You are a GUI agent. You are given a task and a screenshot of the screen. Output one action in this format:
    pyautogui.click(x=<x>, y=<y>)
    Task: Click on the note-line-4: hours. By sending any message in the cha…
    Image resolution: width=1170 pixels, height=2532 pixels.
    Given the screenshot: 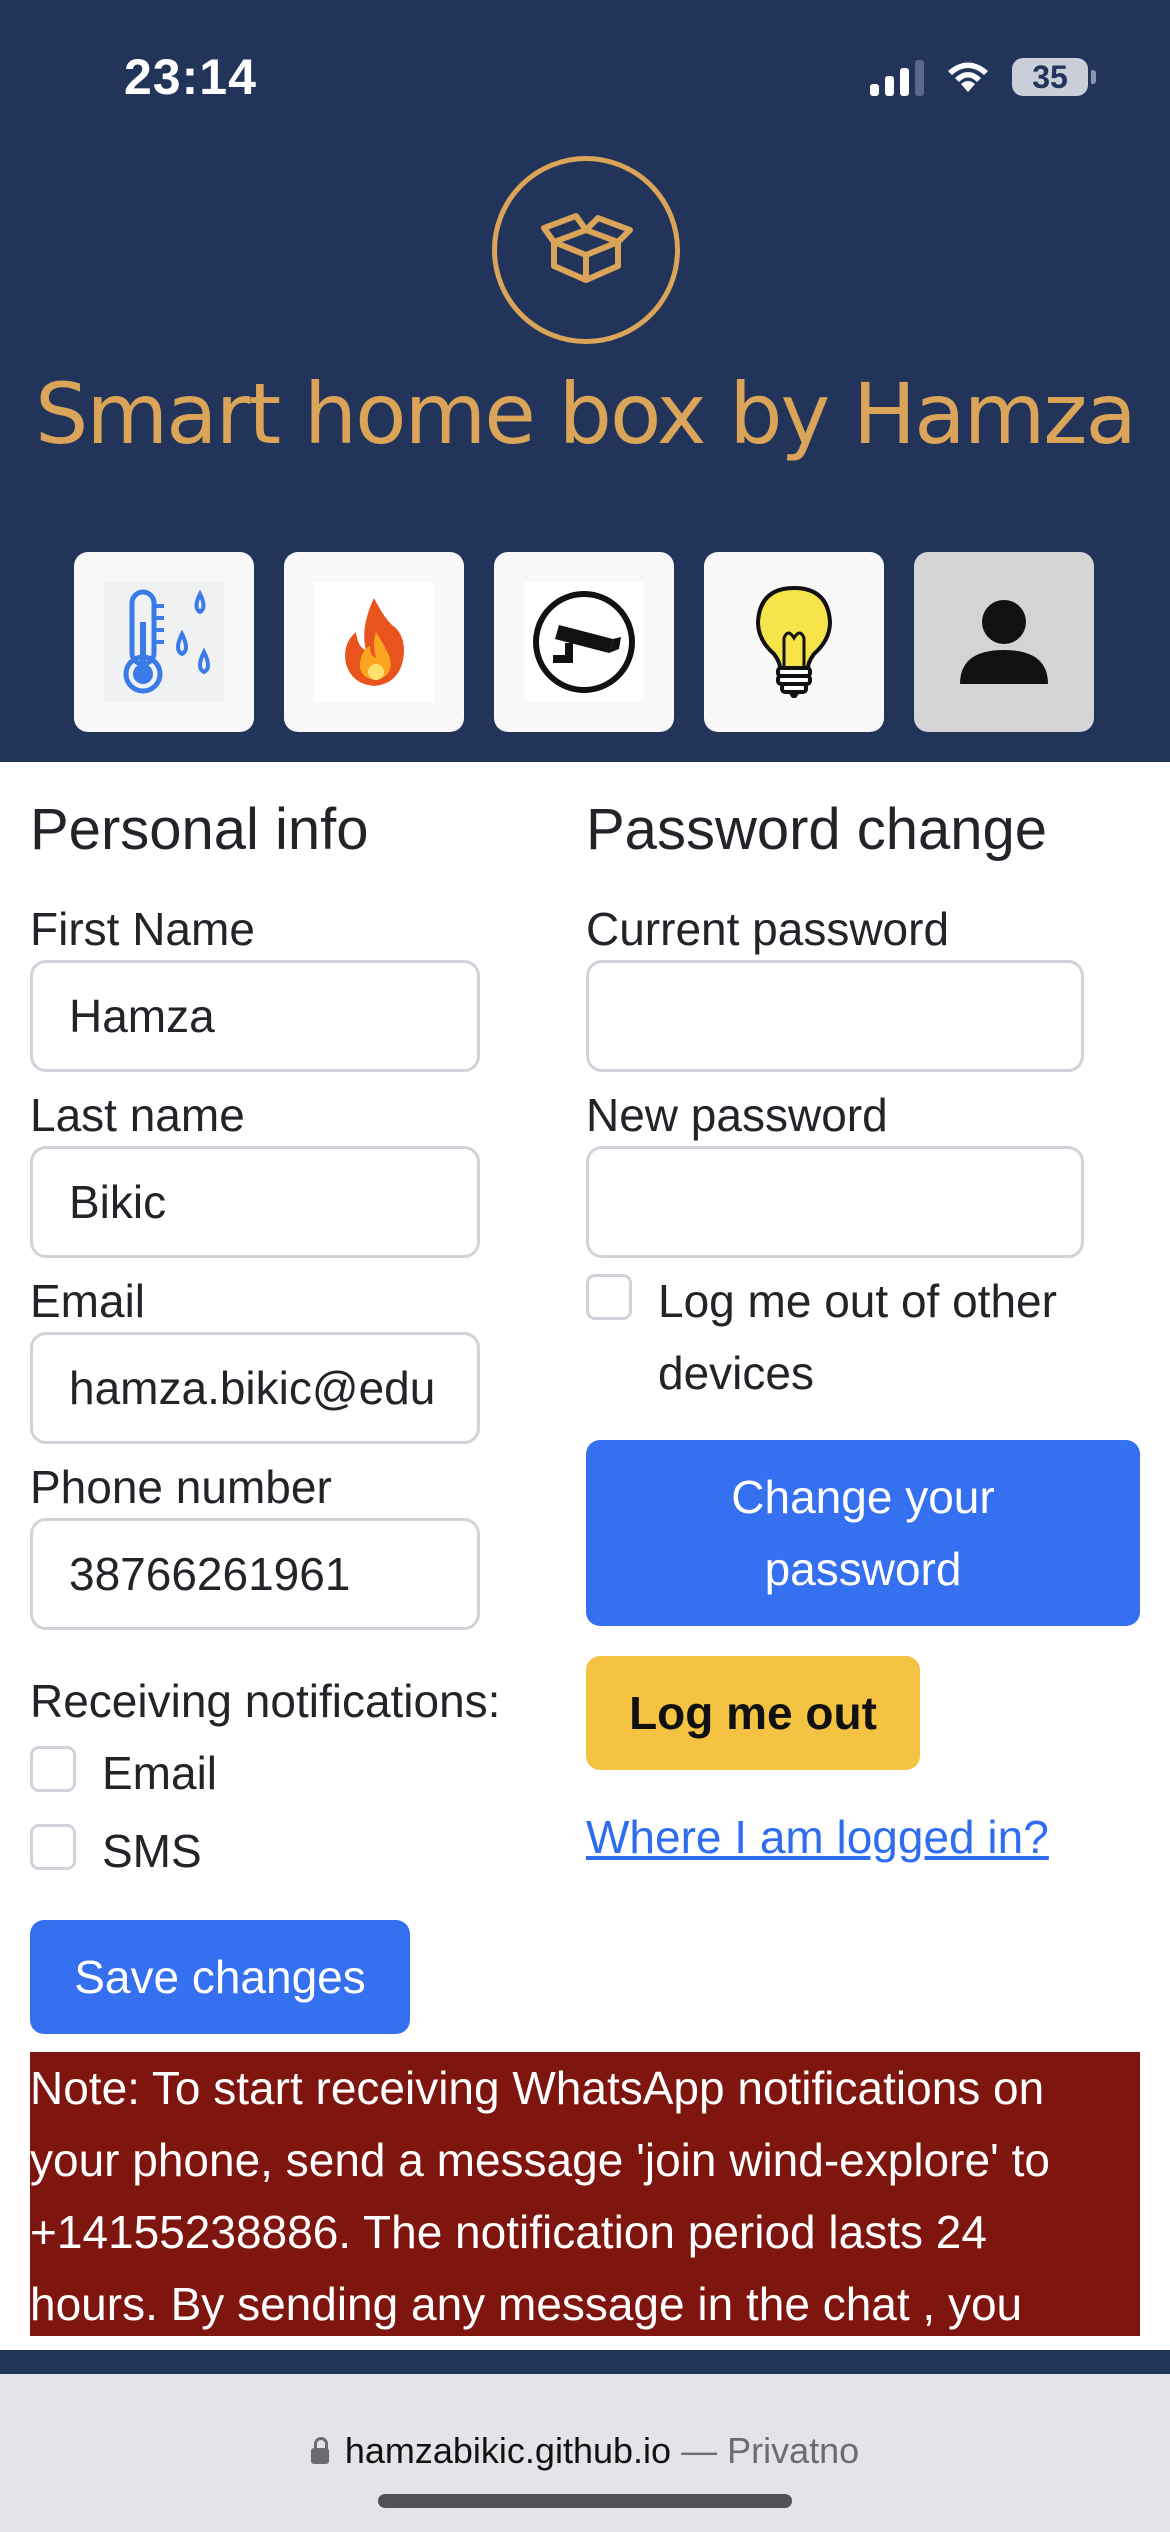 What is the action you would take?
    pyautogui.click(x=526, y=2304)
    